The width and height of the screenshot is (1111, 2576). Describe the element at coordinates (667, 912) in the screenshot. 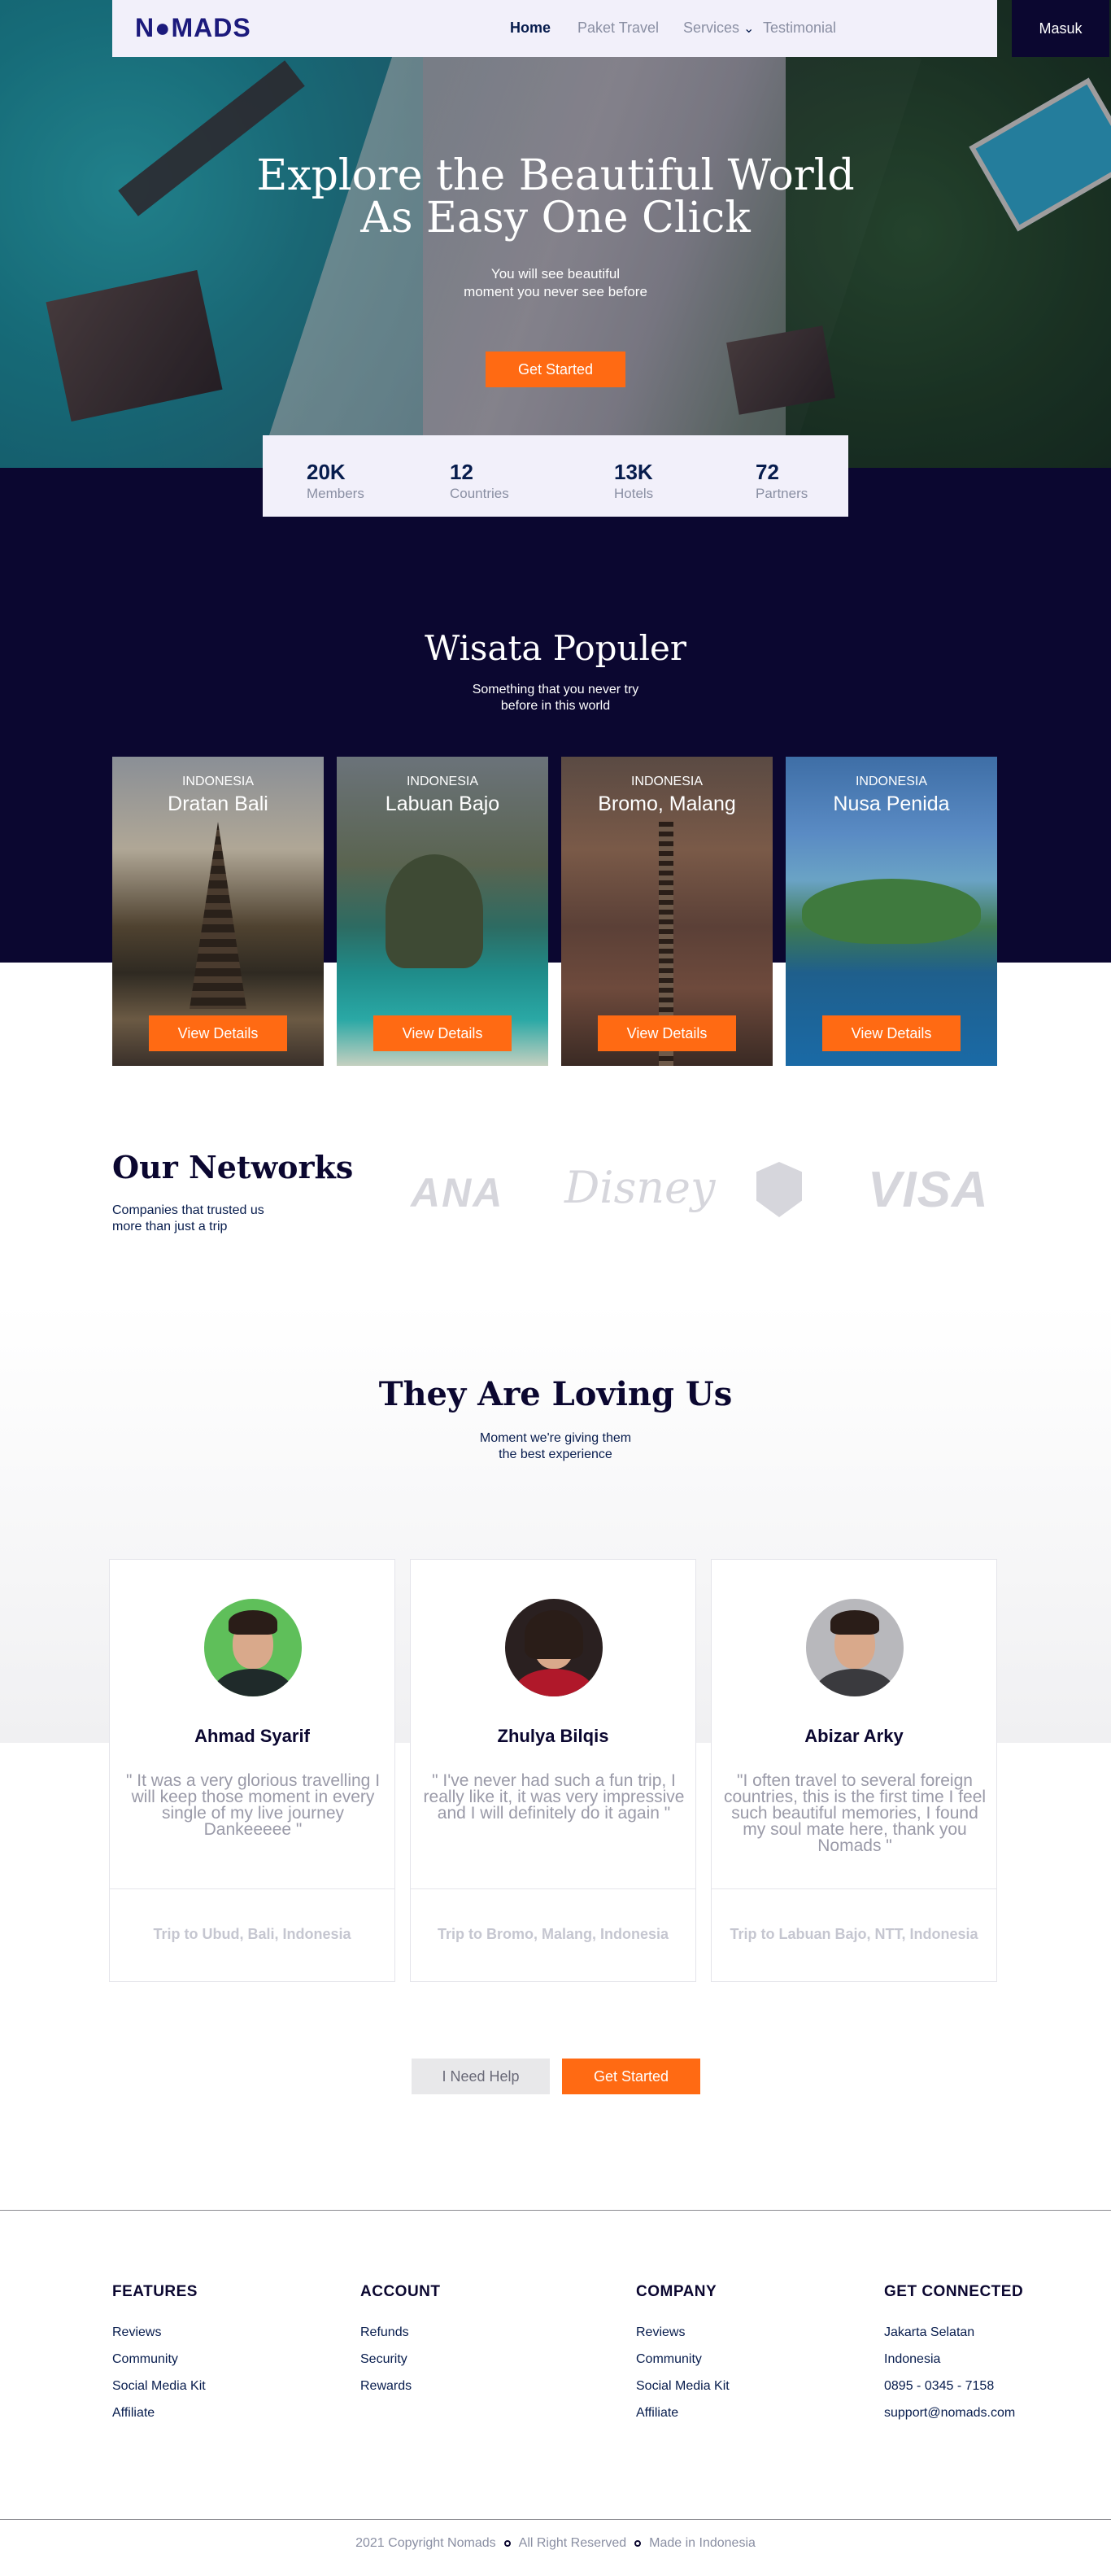

I see `destination-card-bromo-malang: INDONESIA Bromo, Malang View Details` at that location.